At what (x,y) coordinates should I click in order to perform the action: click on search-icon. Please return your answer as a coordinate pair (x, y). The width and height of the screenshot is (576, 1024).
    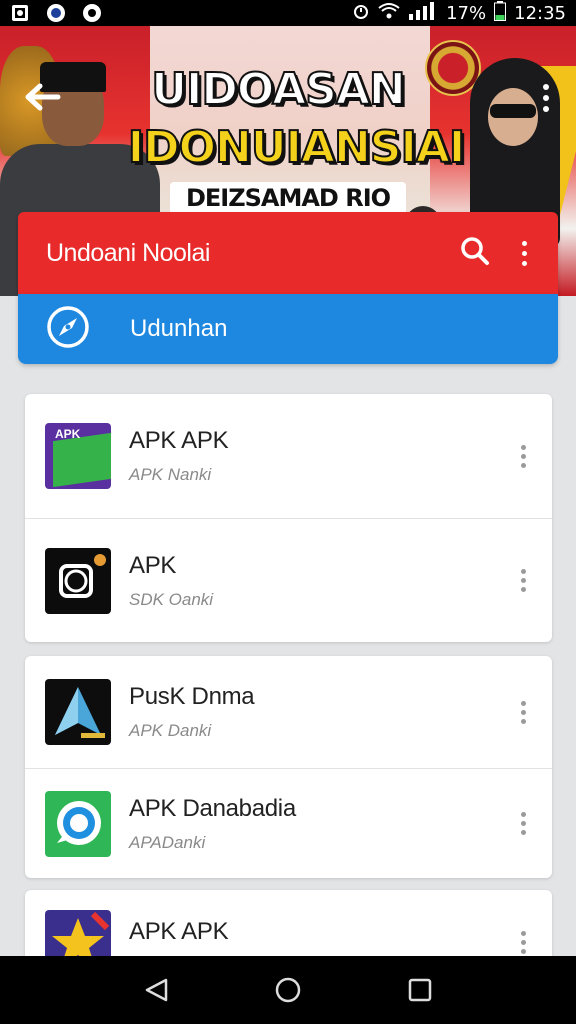
    Looking at the image, I should click on (475, 253).